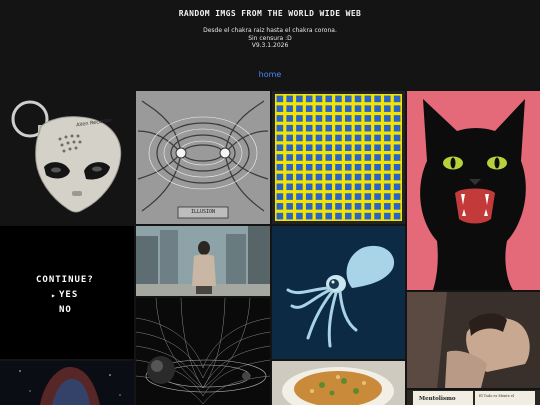 Image resolution: width=540 pixels, height=405 pixels. What do you see at coordinates (338, 157) in the screenshot?
I see `image-tile-checker-illusion` at bounding box center [338, 157].